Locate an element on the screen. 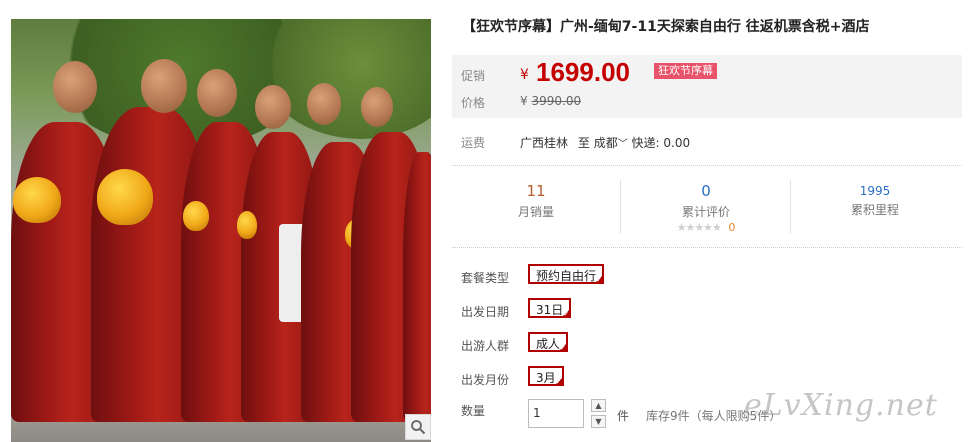 Image resolution: width=974 pixels, height=442 pixels. ship-from: 广西桂林 is located at coordinates (544, 143).